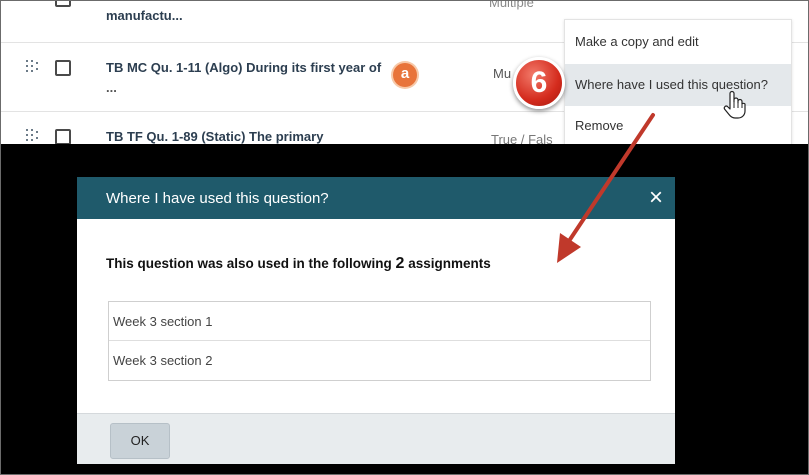 This screenshot has width=809, height=475. I want to click on step-number-badge: 6, so click(539, 83).